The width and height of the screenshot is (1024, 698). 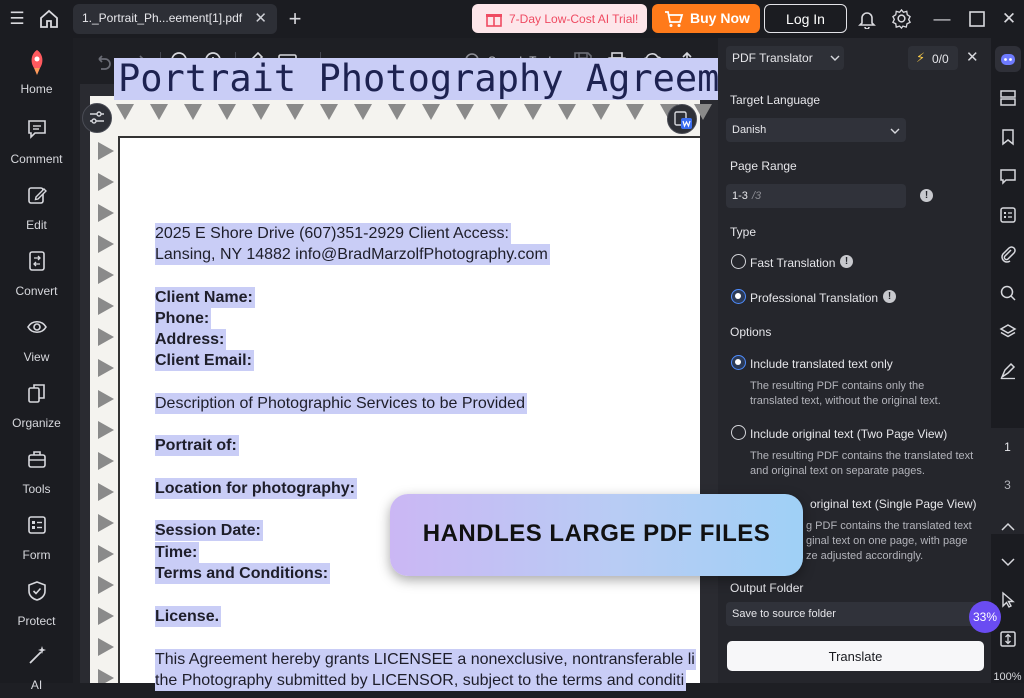 What do you see at coordinates (889, 296) in the screenshot?
I see `professional-translation-info-icon: !` at bounding box center [889, 296].